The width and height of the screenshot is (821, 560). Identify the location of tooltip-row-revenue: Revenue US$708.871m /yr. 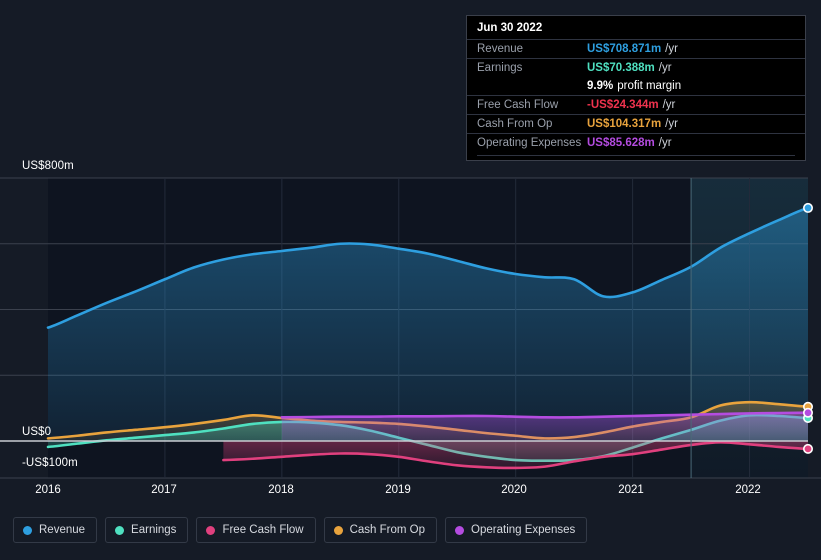
(636, 48).